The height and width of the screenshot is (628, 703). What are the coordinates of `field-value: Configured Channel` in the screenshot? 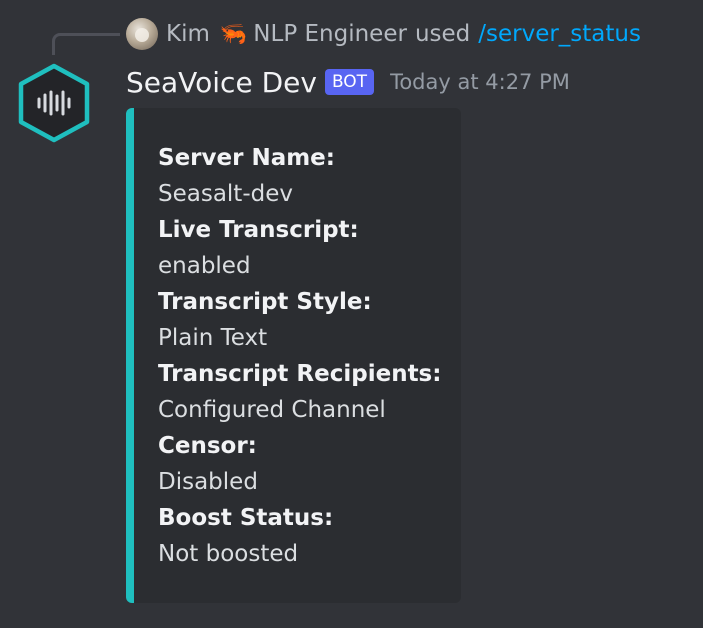 It's located at (272, 410).